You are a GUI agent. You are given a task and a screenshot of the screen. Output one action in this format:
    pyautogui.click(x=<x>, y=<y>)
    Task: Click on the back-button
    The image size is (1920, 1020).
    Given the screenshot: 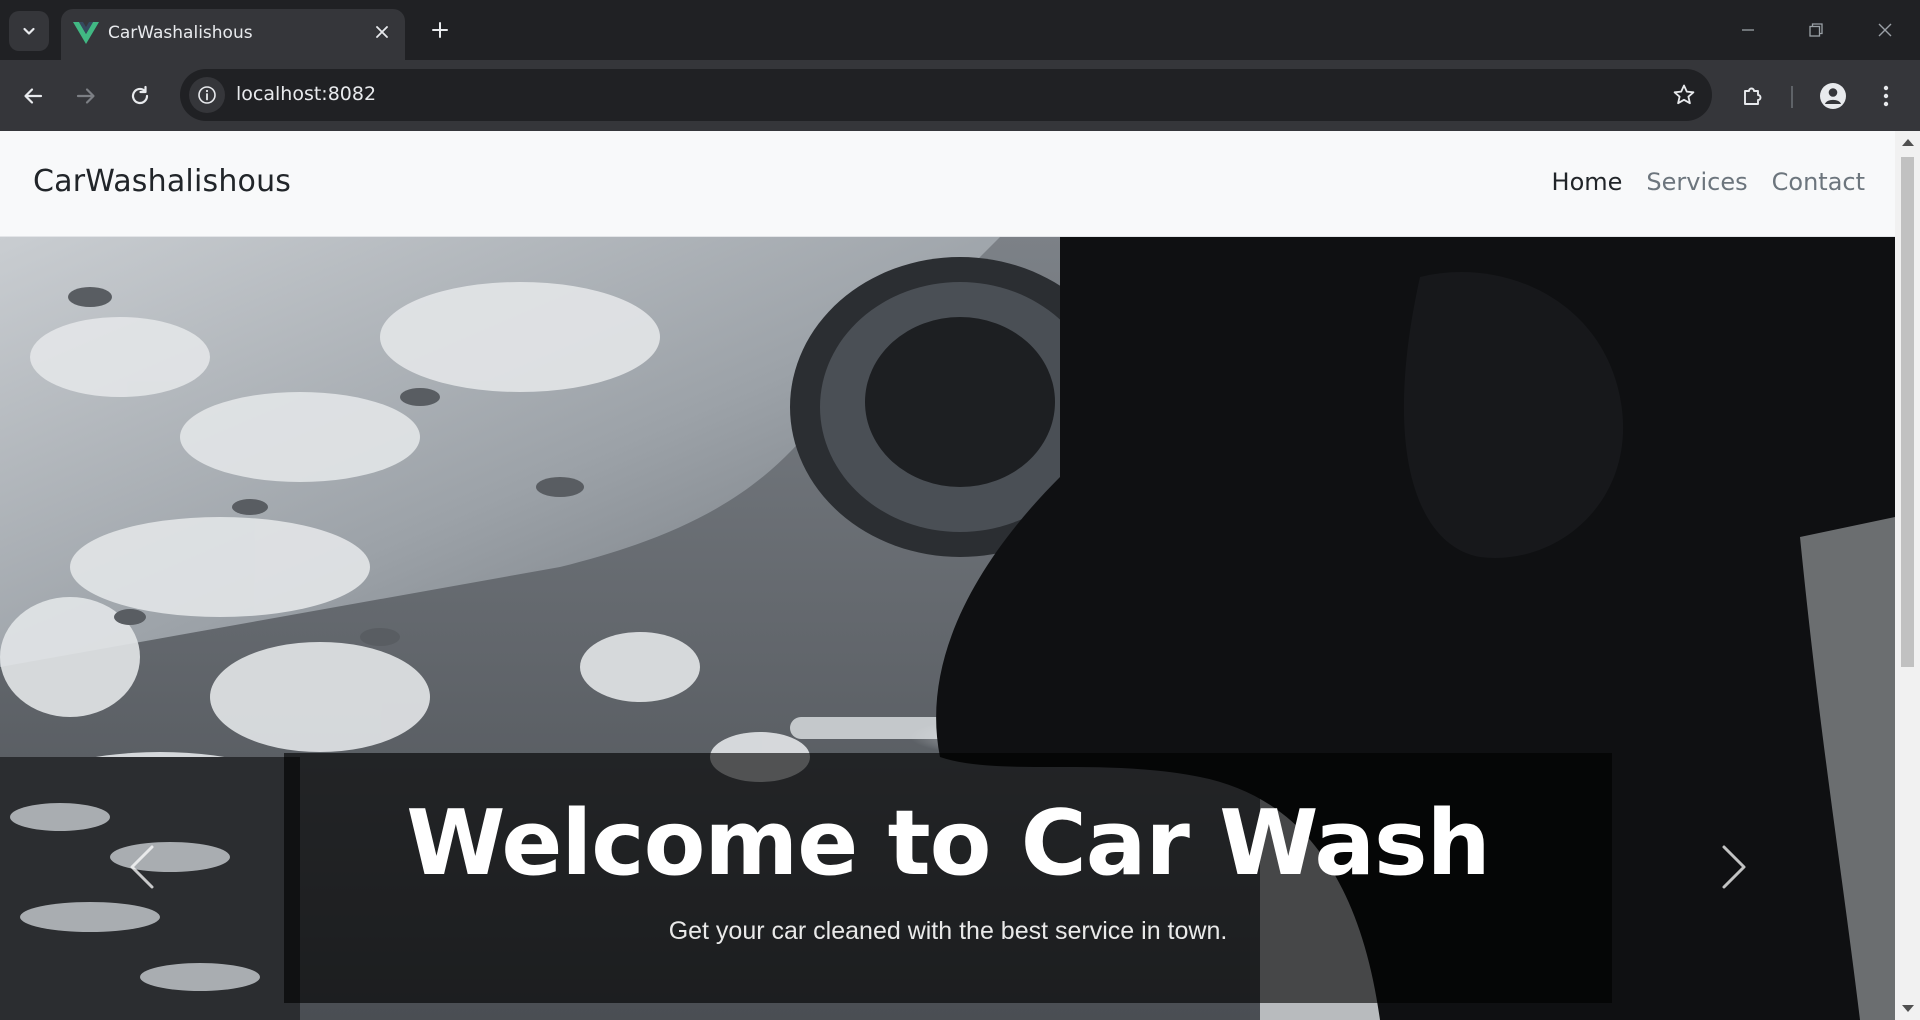 What is the action you would take?
    pyautogui.click(x=33, y=96)
    